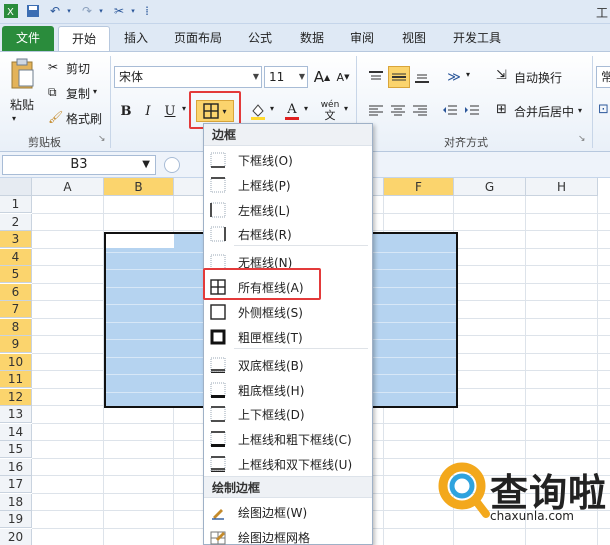  Describe the element at coordinates (23, 74) in the screenshot. I see `paste-icon` at that location.